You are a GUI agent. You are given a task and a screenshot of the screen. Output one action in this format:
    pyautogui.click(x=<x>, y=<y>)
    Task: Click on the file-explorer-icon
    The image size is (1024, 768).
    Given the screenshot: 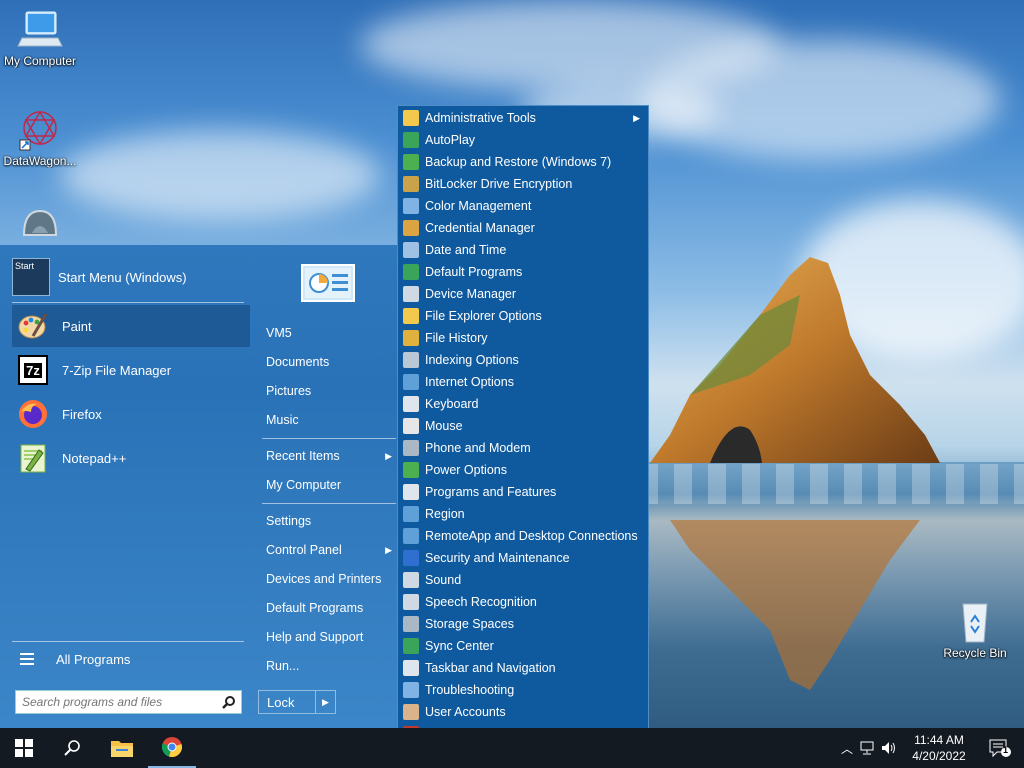 What is the action you would take?
    pyautogui.click(x=122, y=748)
    